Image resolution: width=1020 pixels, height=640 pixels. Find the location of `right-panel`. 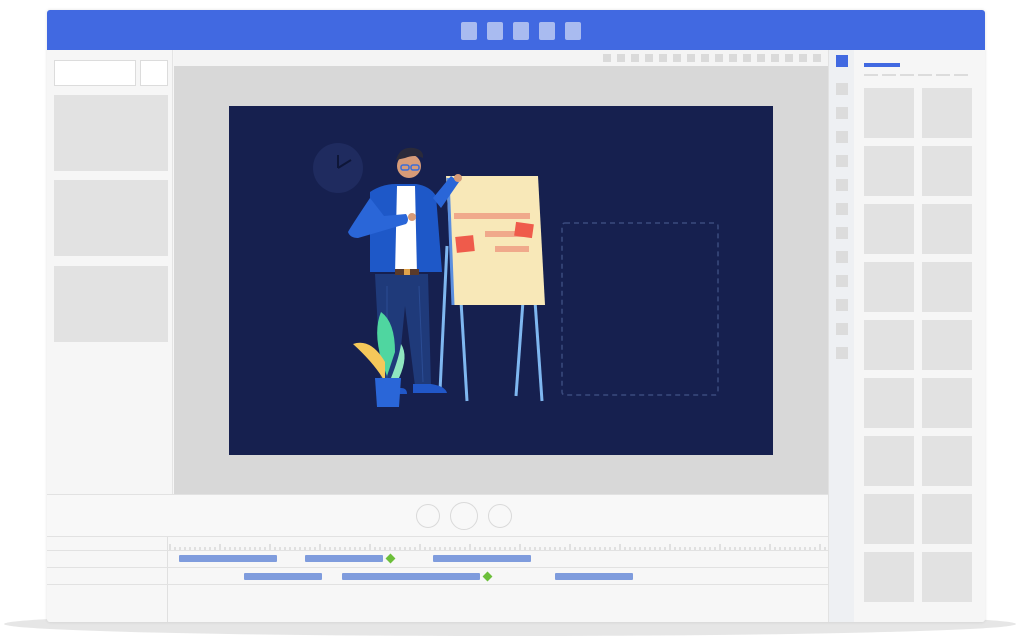

right-panel is located at coordinates (919, 336).